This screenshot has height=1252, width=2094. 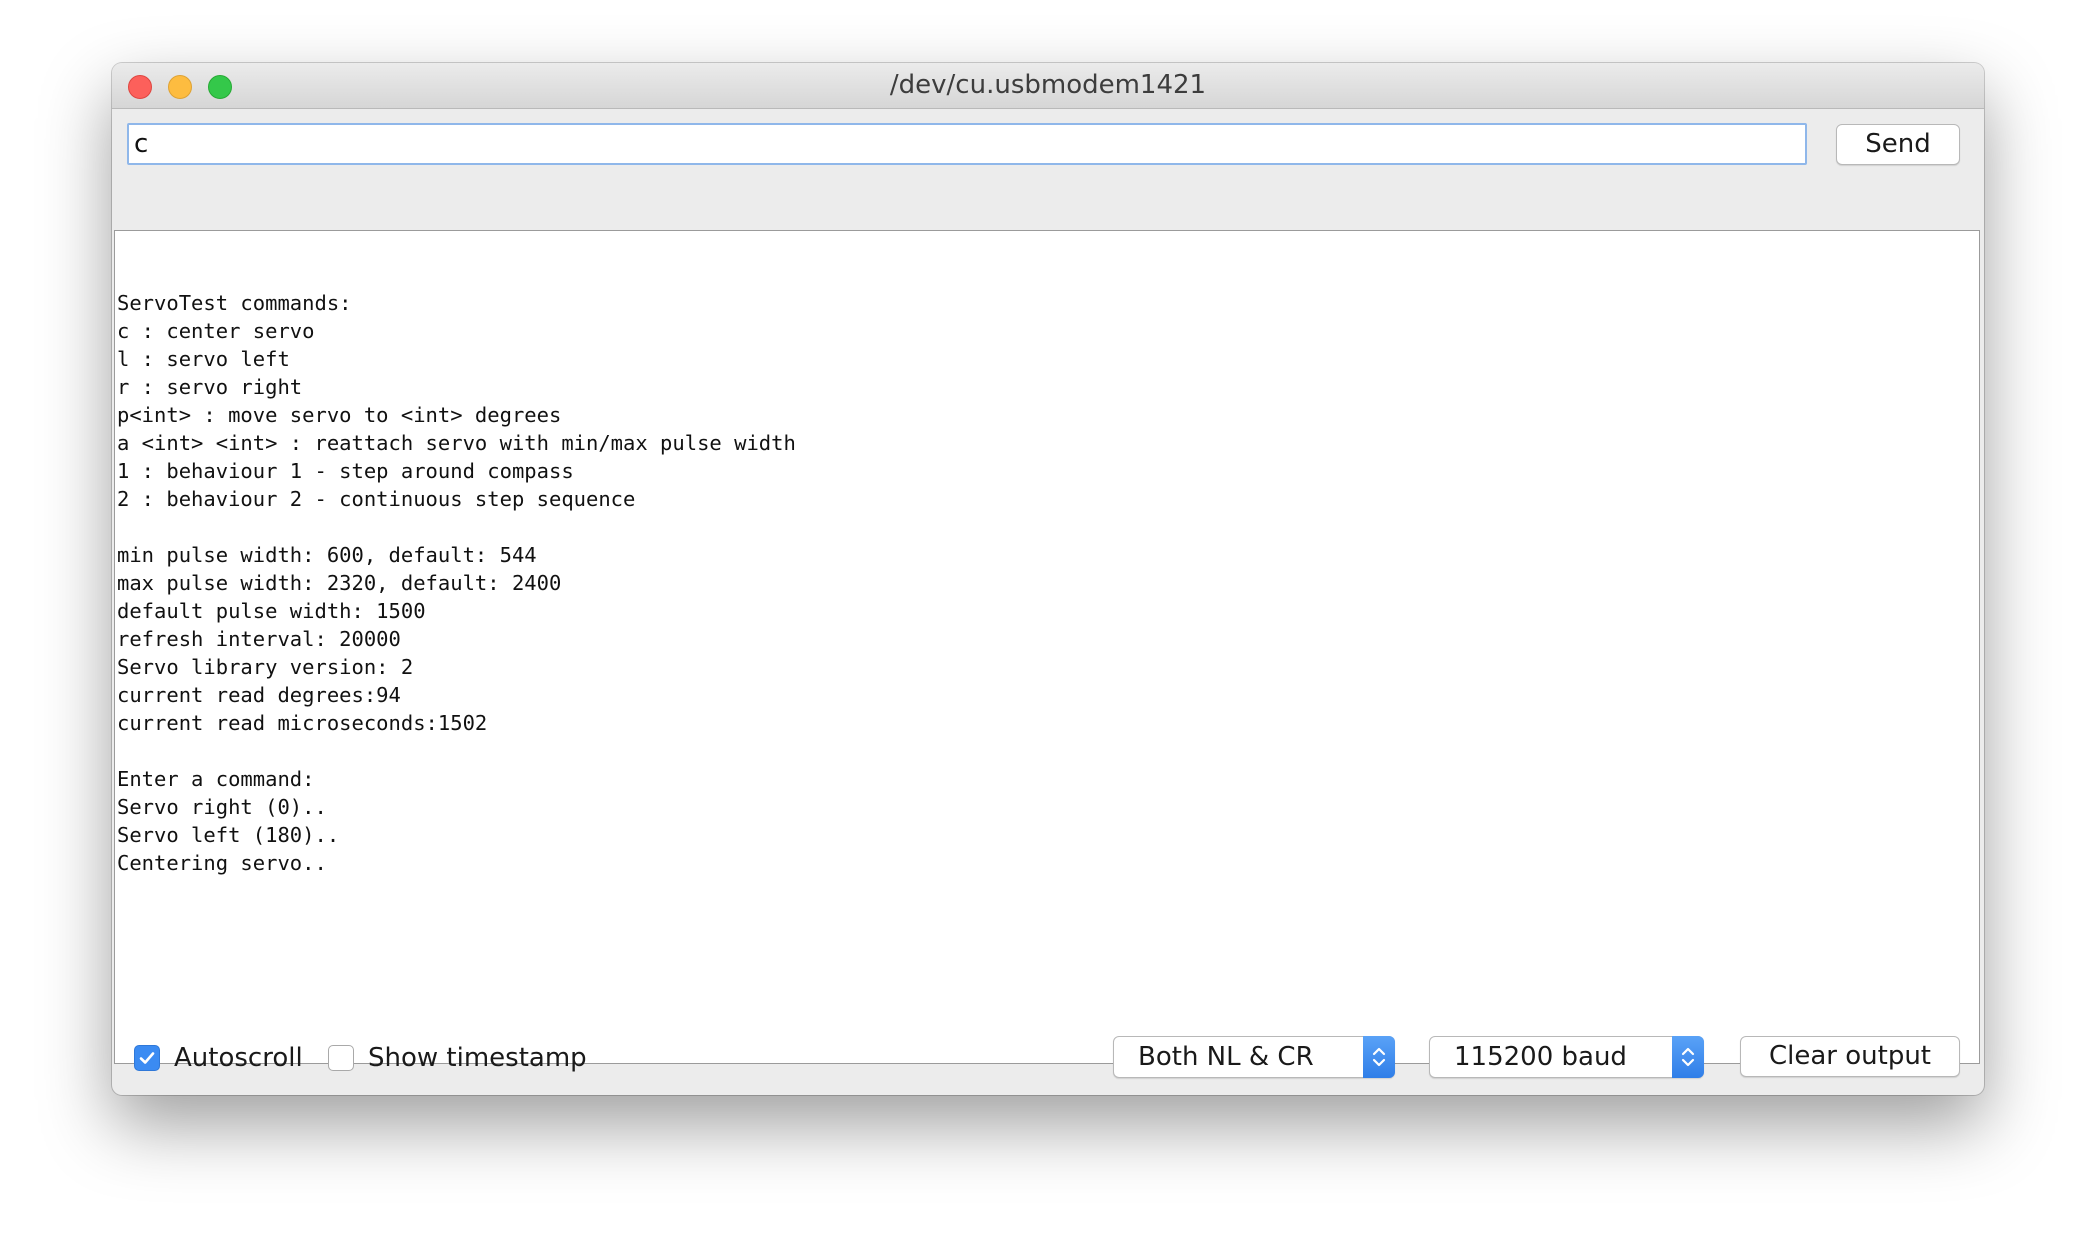 What do you see at coordinates (271, 611) in the screenshot?
I see `output-line: default pulse width: 1500` at bounding box center [271, 611].